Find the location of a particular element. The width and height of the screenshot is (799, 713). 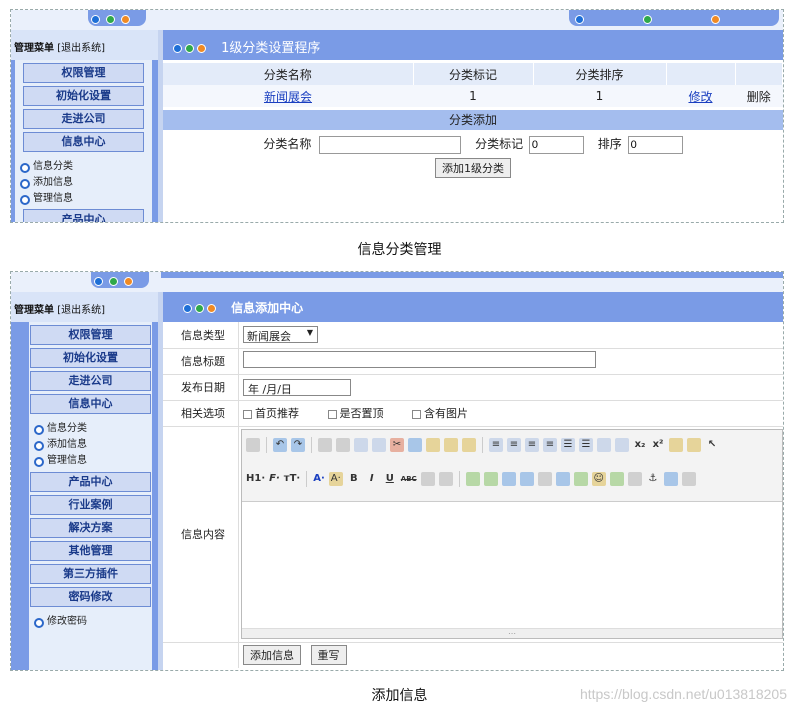

option-pin-top: 是否置顶 is located at coordinates (355, 413).